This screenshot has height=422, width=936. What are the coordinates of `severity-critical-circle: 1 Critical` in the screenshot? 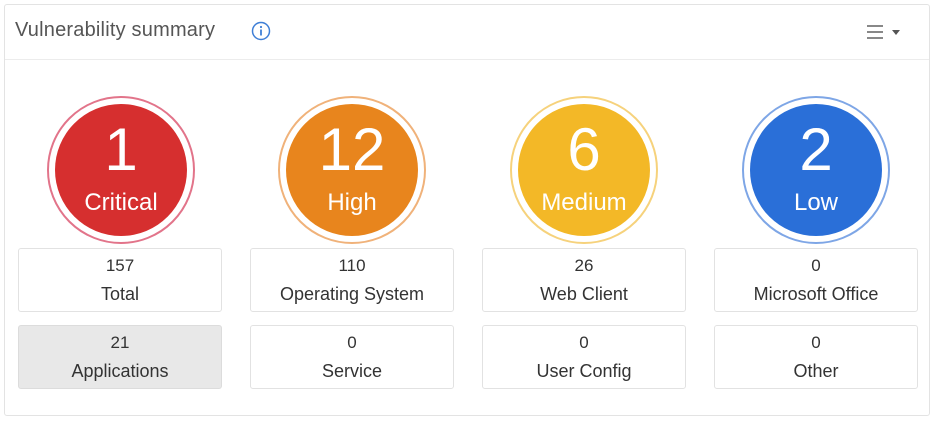 It's located at (121, 170).